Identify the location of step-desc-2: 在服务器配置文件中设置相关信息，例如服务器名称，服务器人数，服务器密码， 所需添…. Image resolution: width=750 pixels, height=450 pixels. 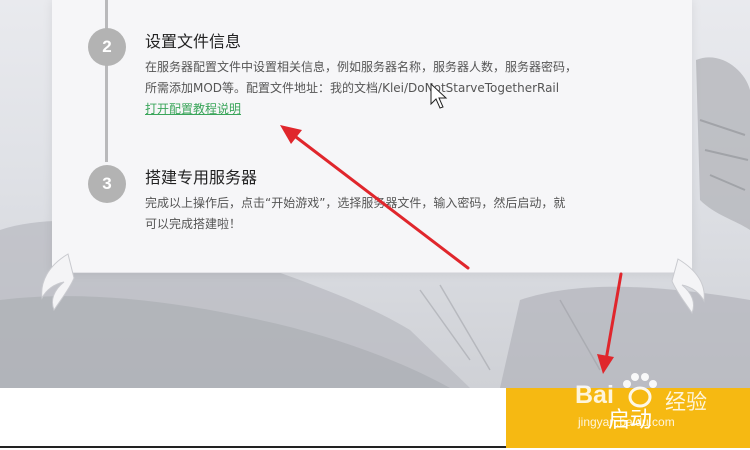
(405, 78).